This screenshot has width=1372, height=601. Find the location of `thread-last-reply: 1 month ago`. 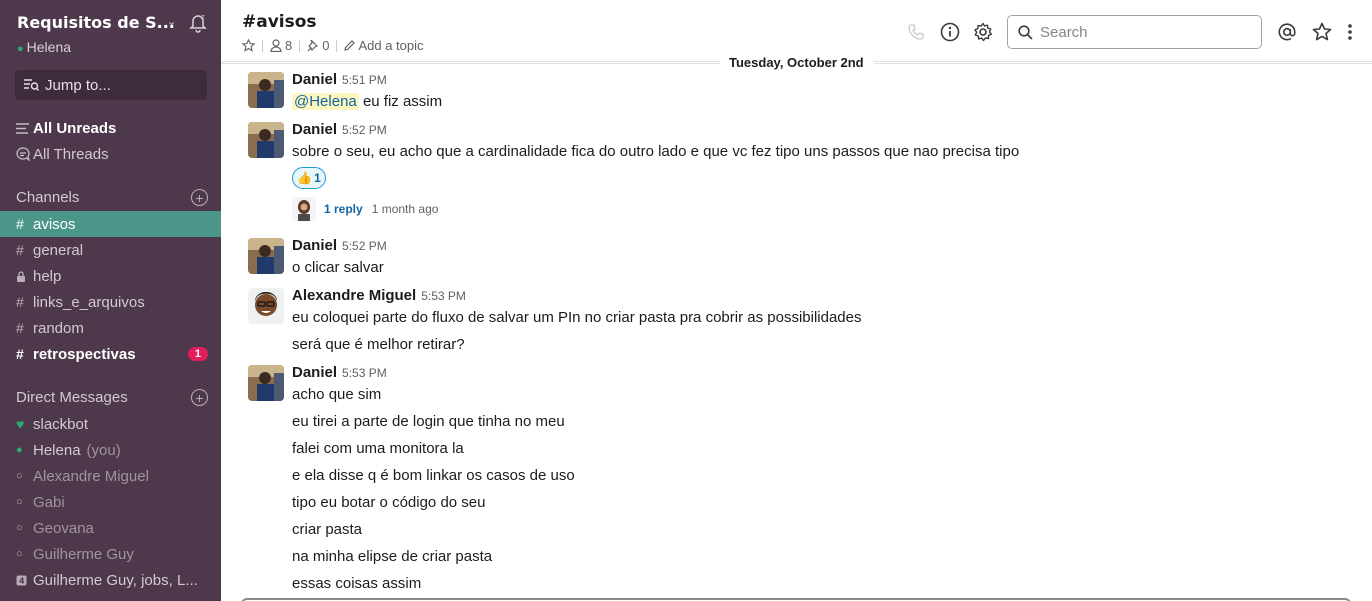

thread-last-reply: 1 month ago is located at coordinates (405, 209).